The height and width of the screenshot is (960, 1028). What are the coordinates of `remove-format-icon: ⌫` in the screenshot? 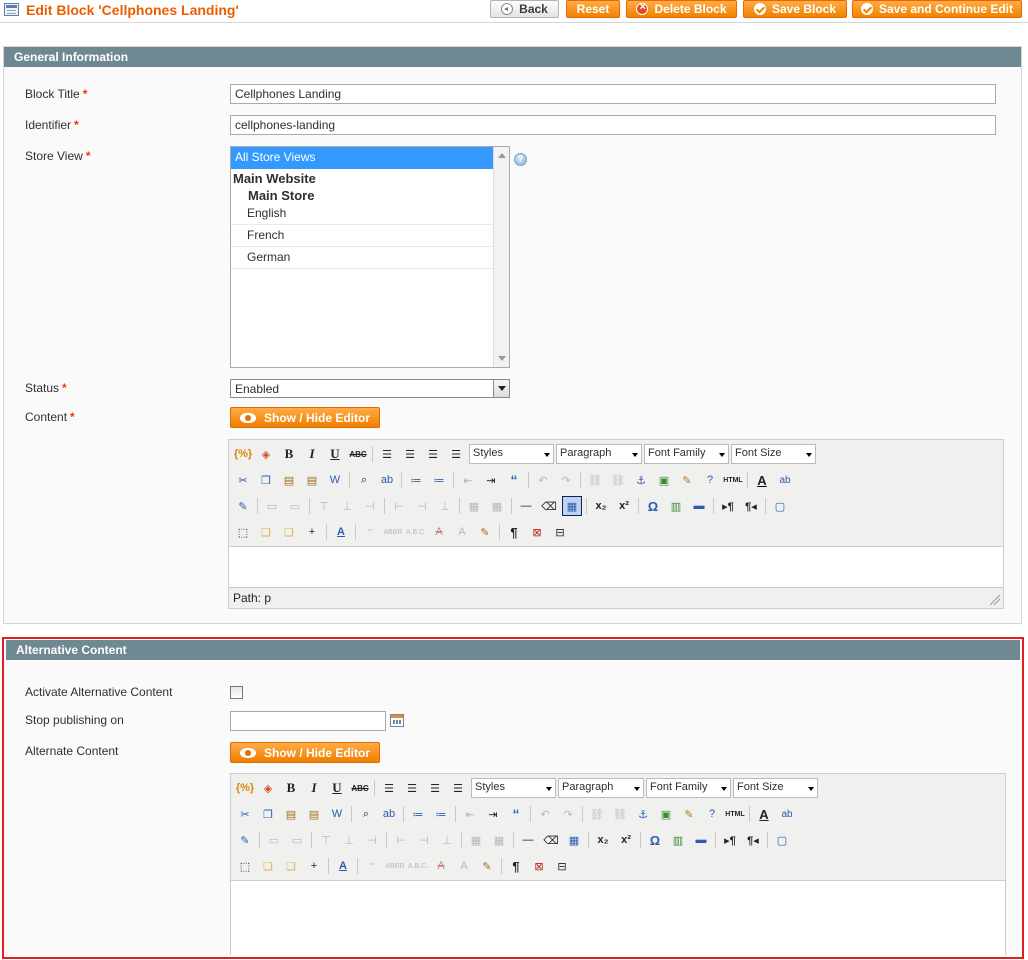 It's located at (551, 840).